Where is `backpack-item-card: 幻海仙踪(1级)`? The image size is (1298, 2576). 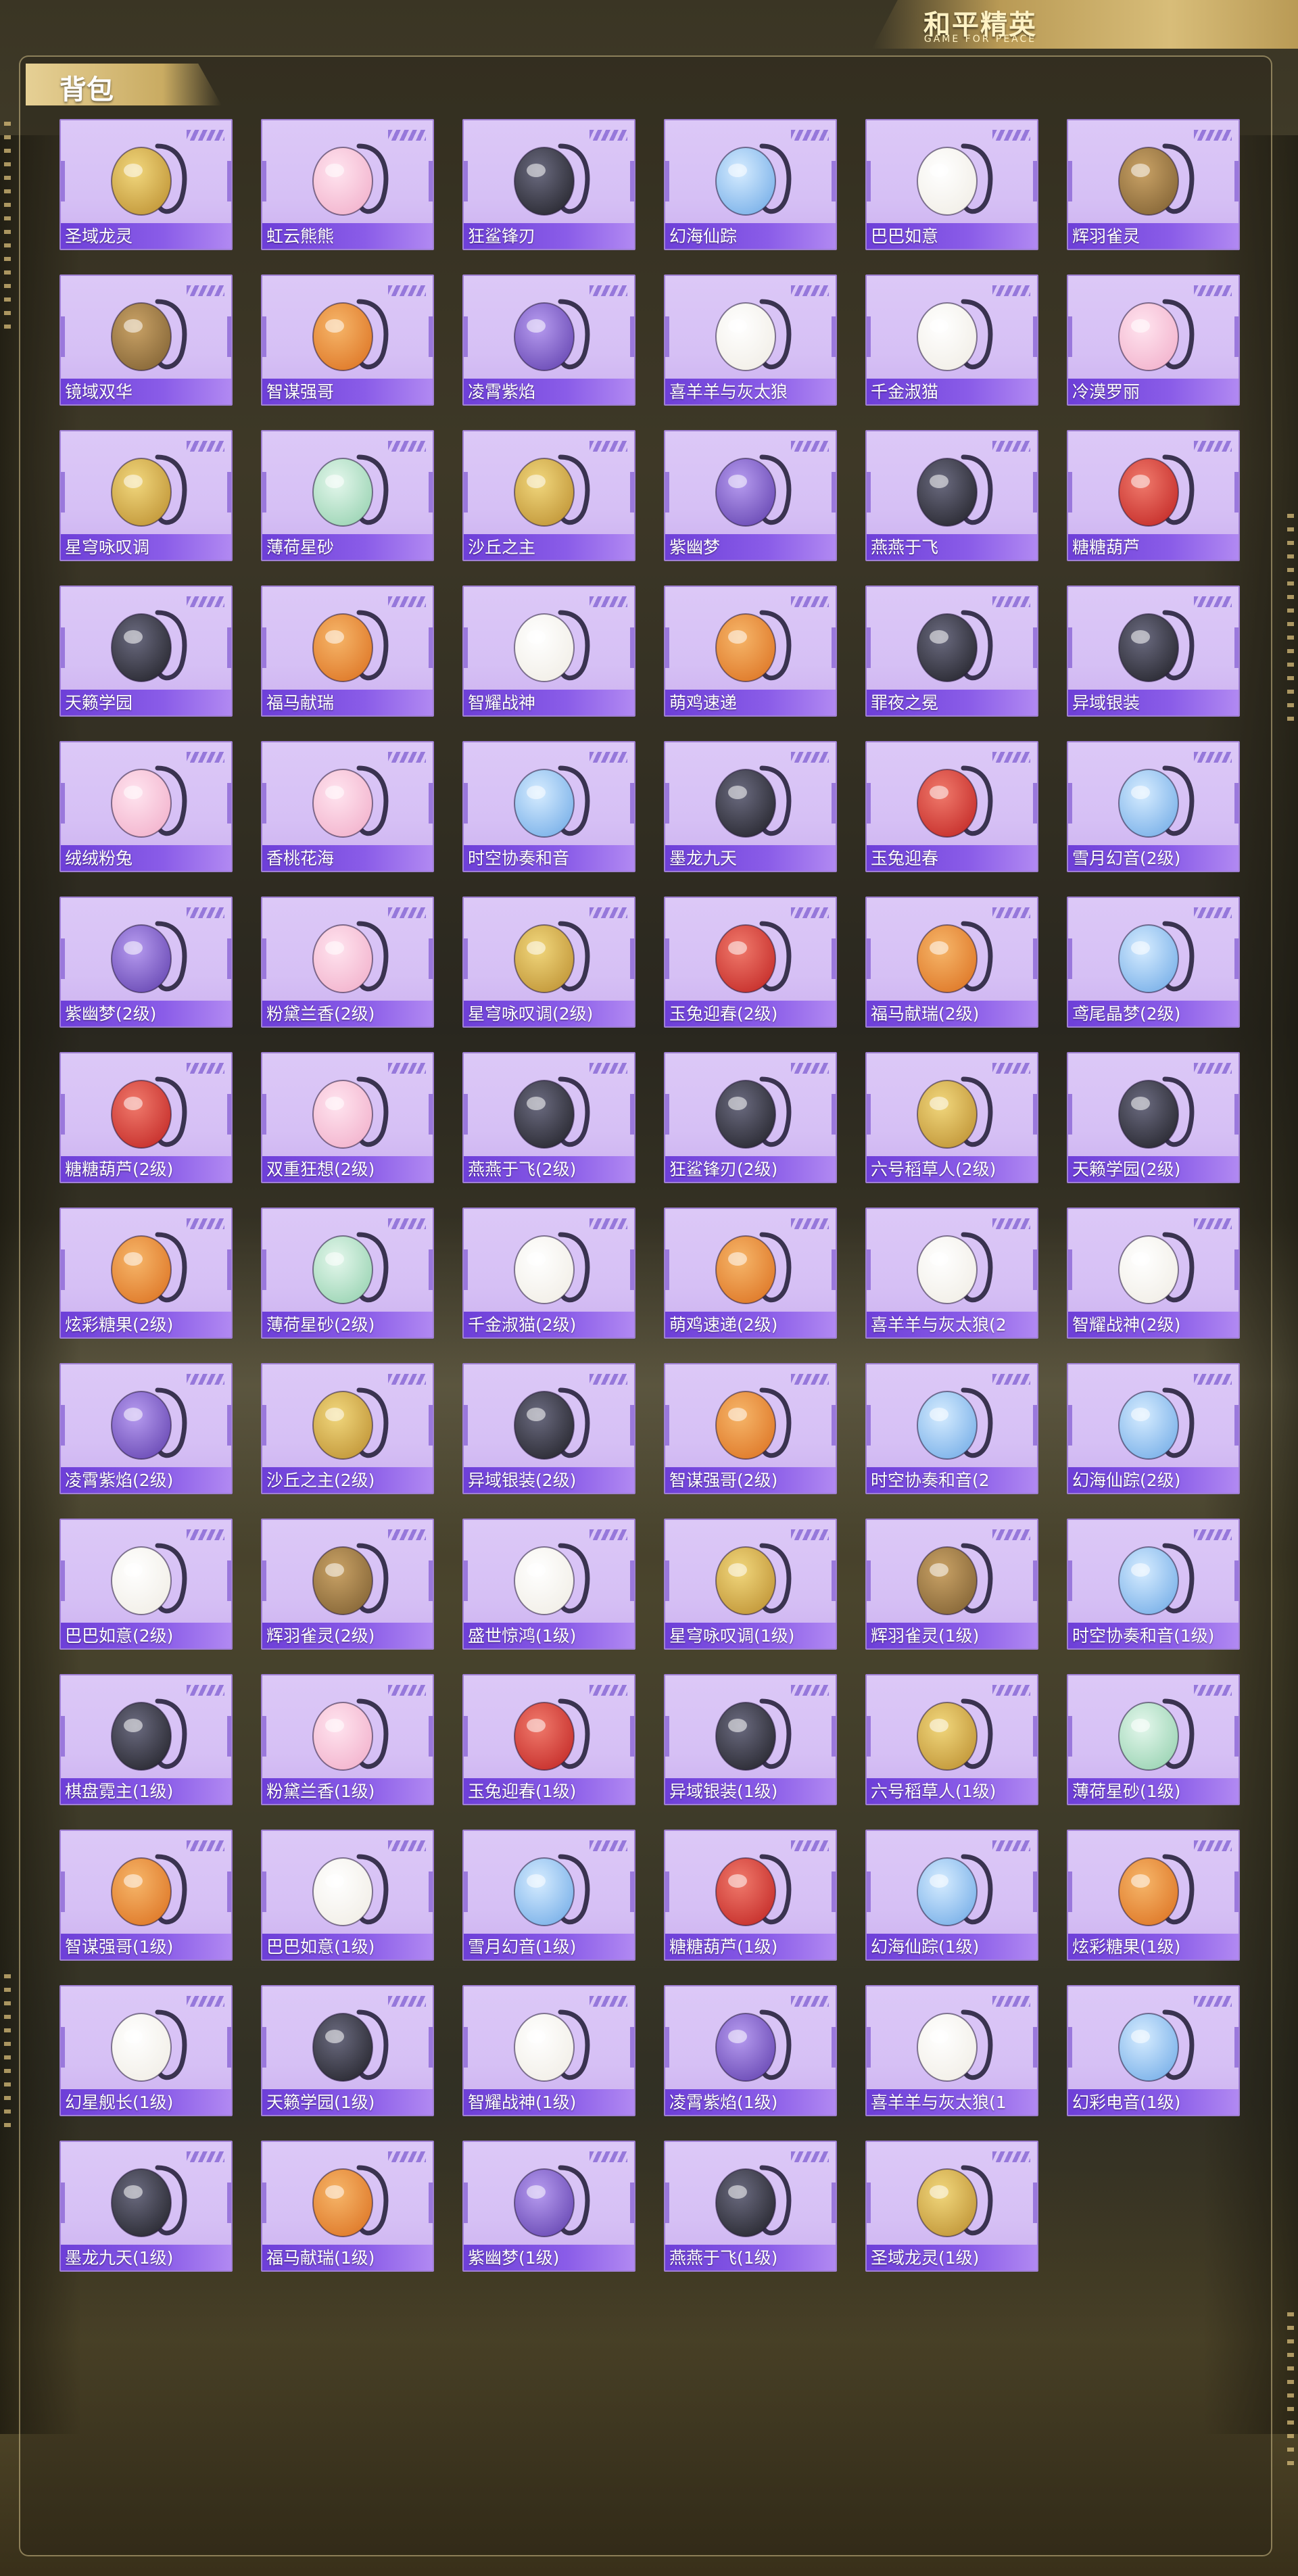
backpack-item-card: 幻海仙踪(1级) is located at coordinates (951, 1895).